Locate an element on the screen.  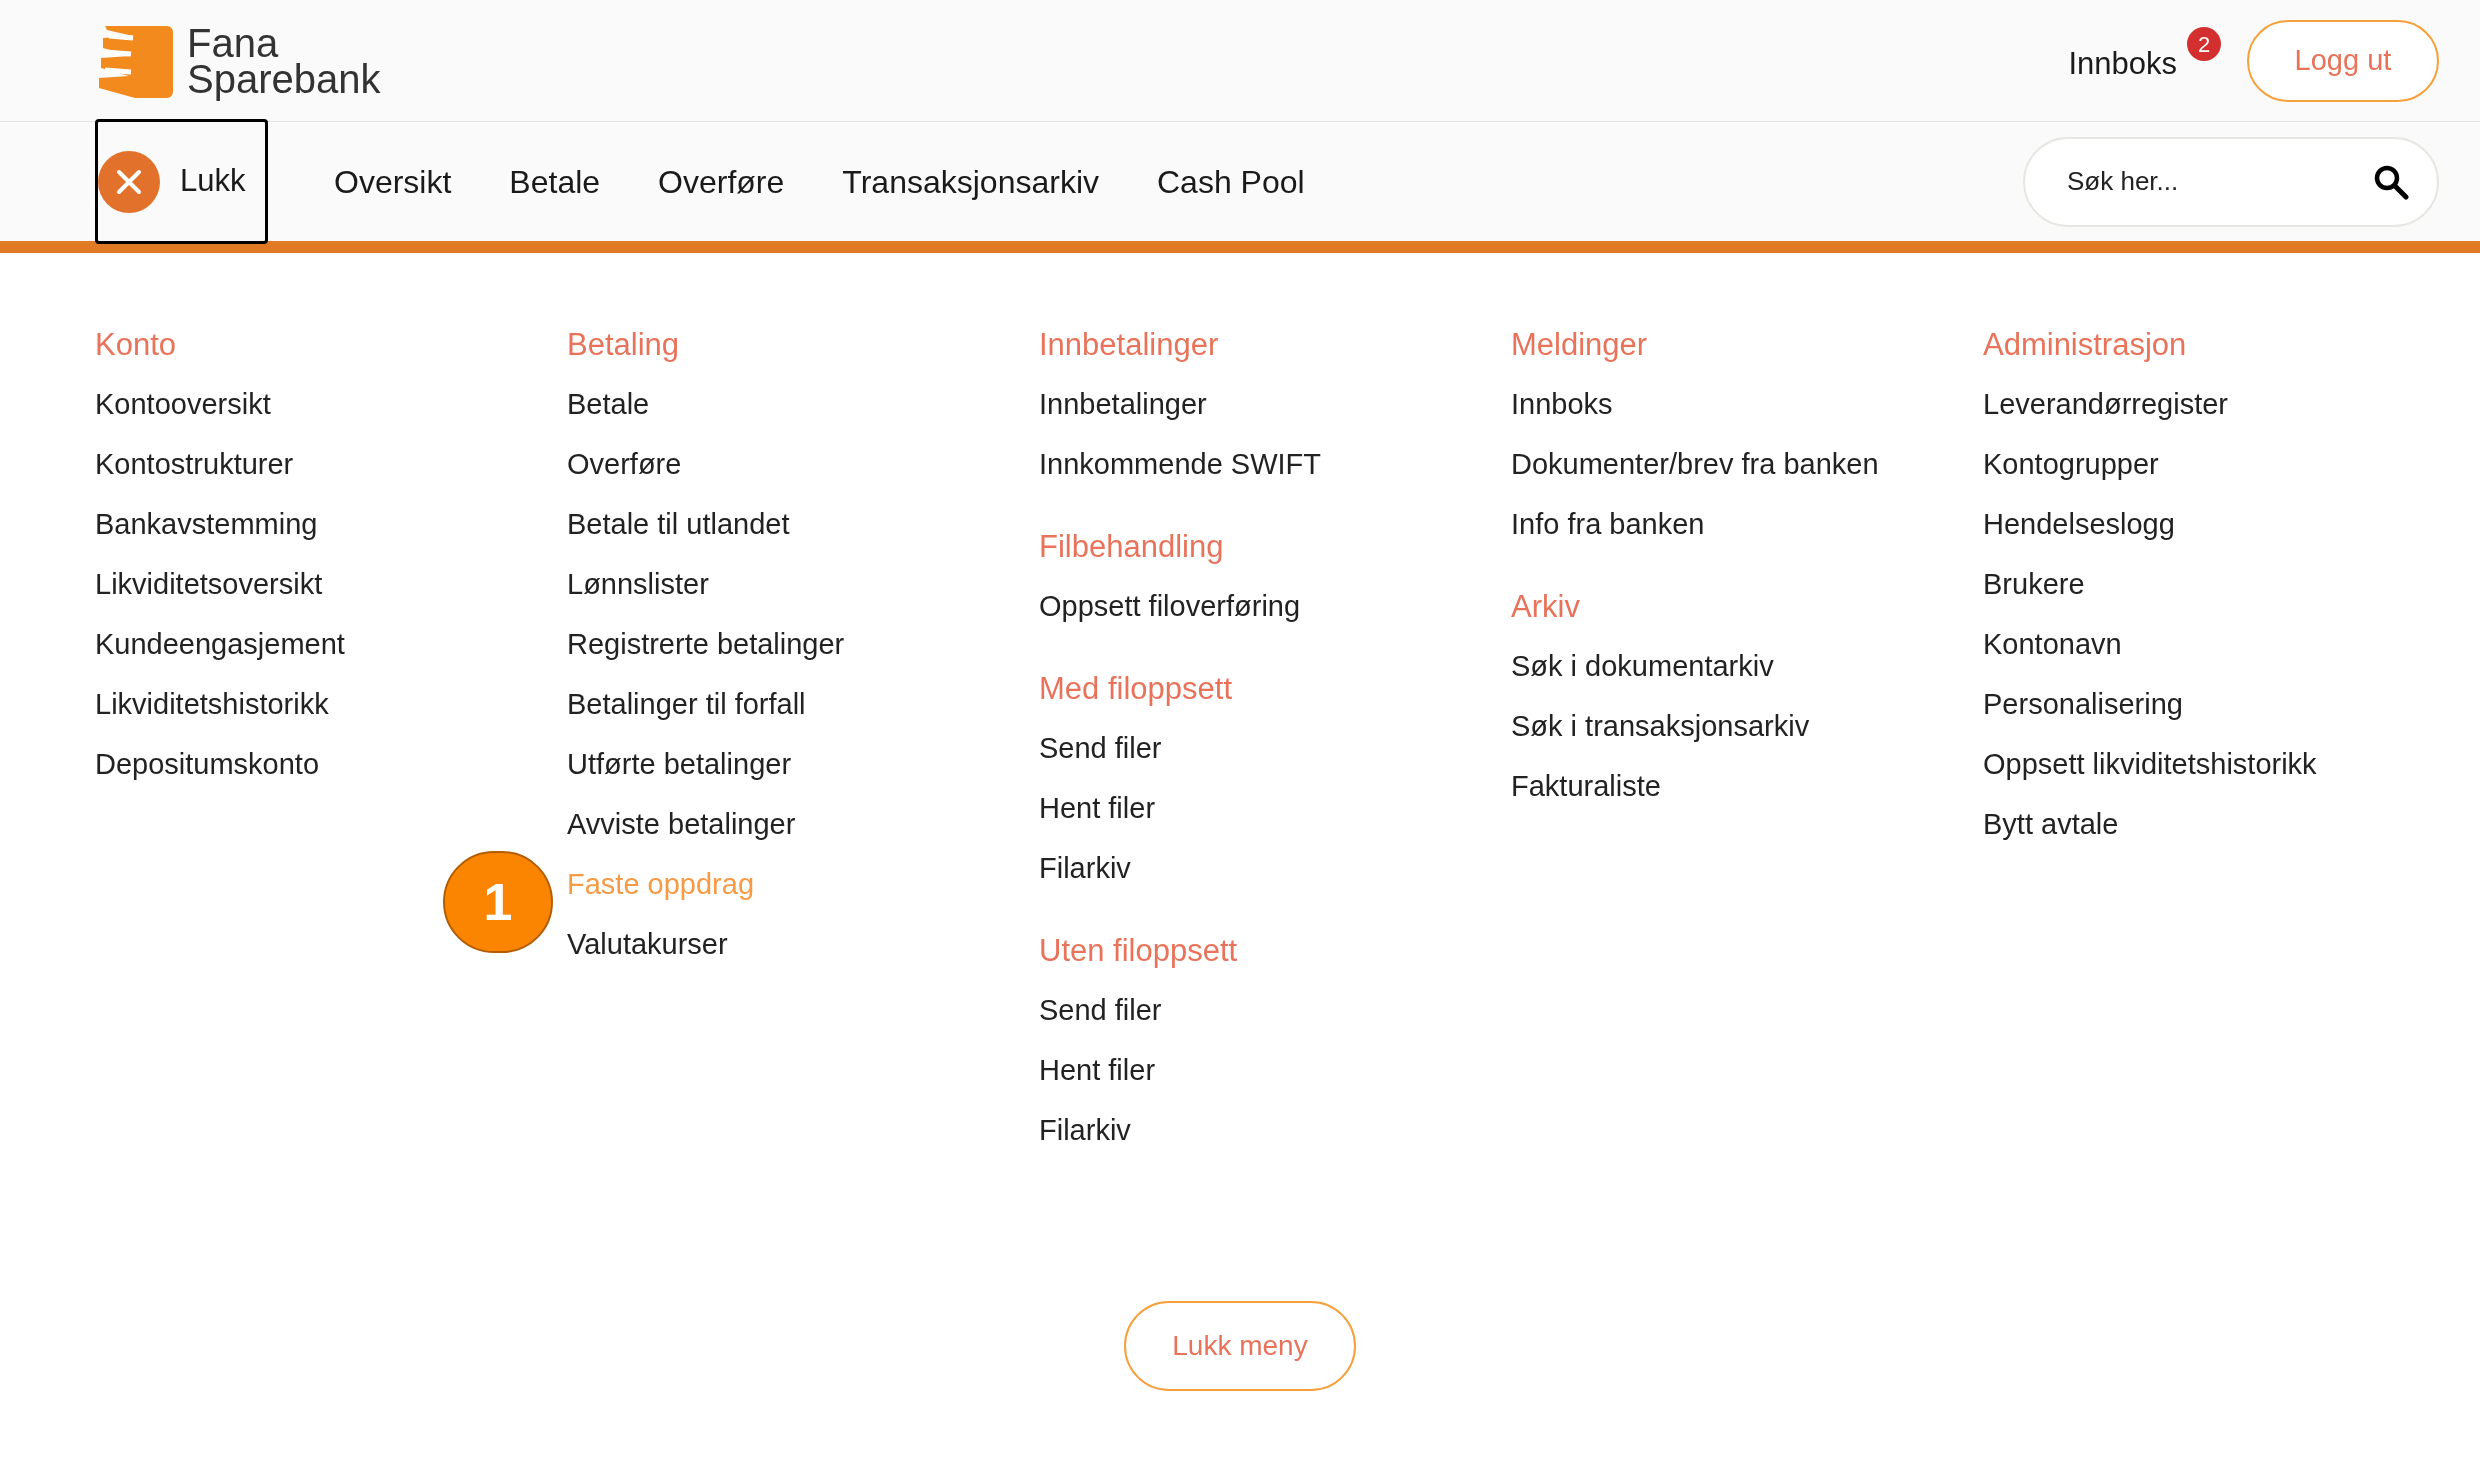
menu-heading: Administrasjon is located at coordinates (2085, 345).